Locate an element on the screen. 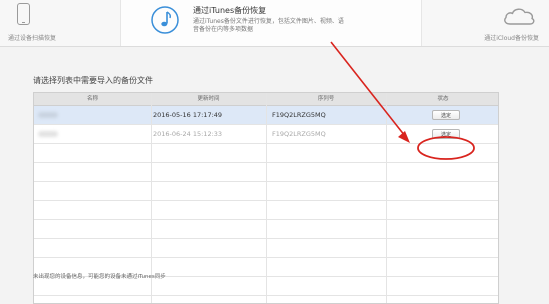 The width and height of the screenshot is (549, 304). phone-icon is located at coordinates (23, 14).